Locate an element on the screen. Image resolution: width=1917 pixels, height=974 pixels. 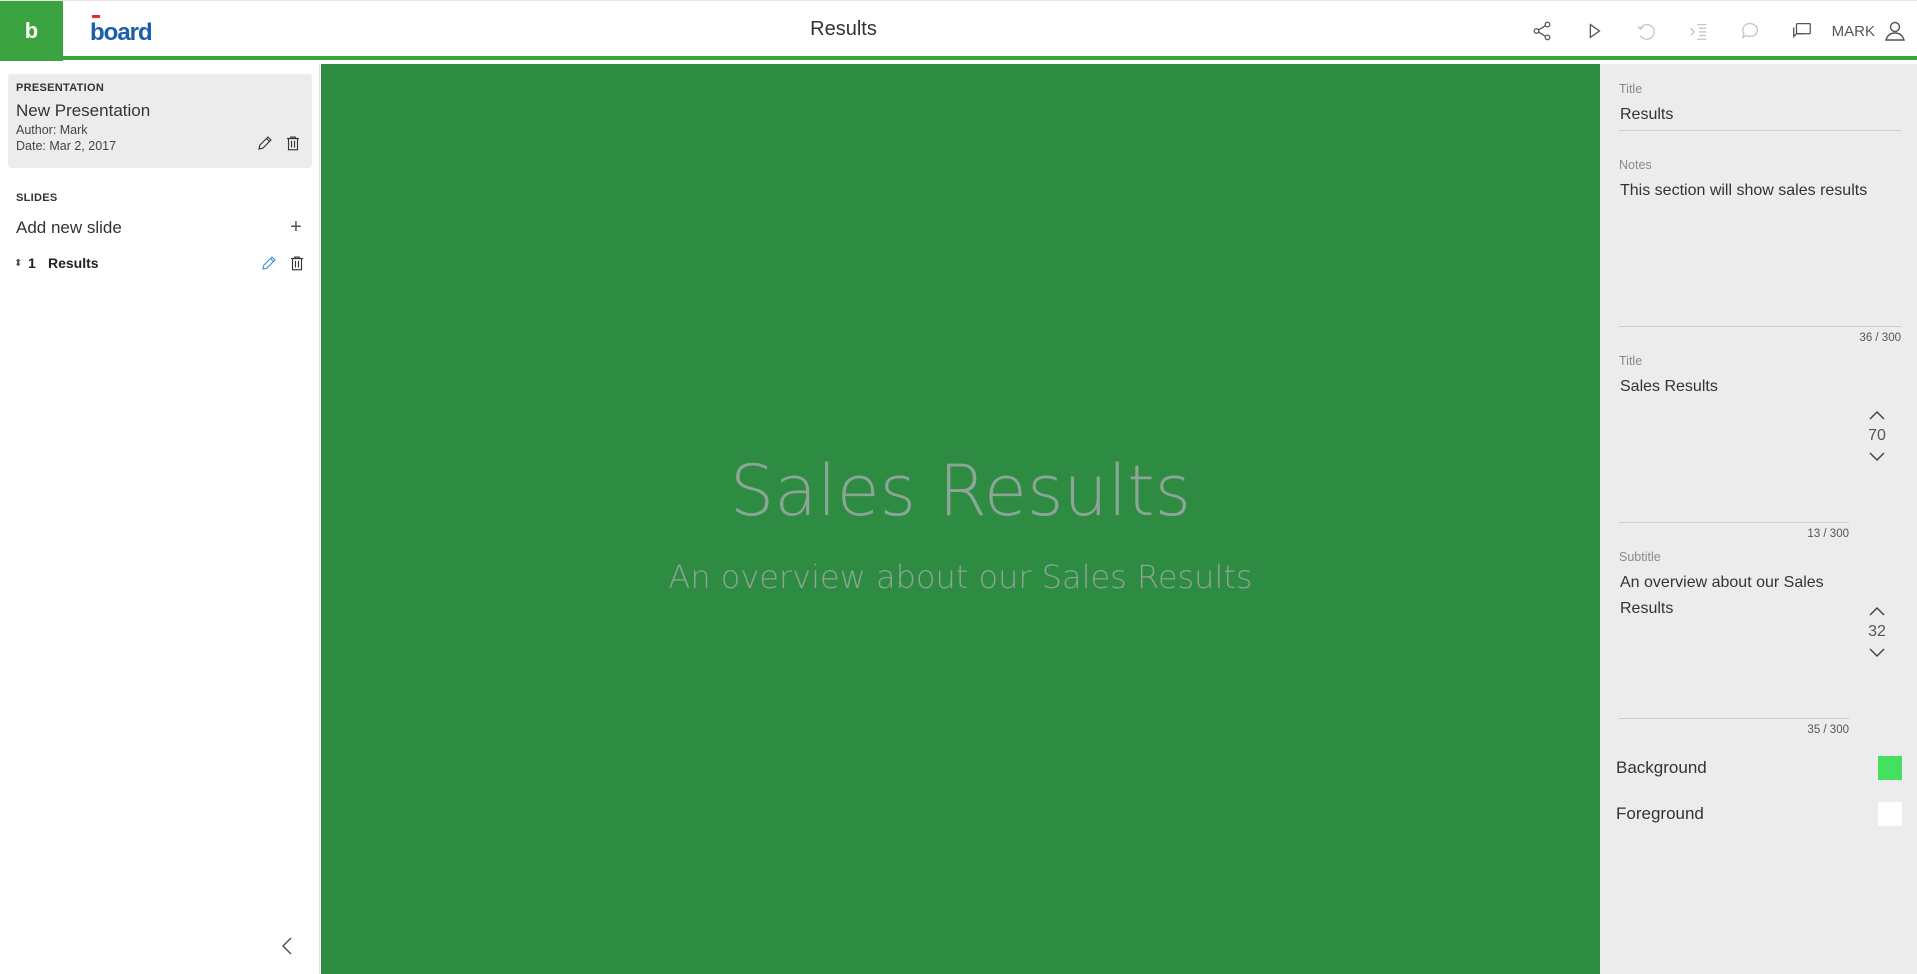
collapse-sidebar-button is located at coordinates (287, 946).